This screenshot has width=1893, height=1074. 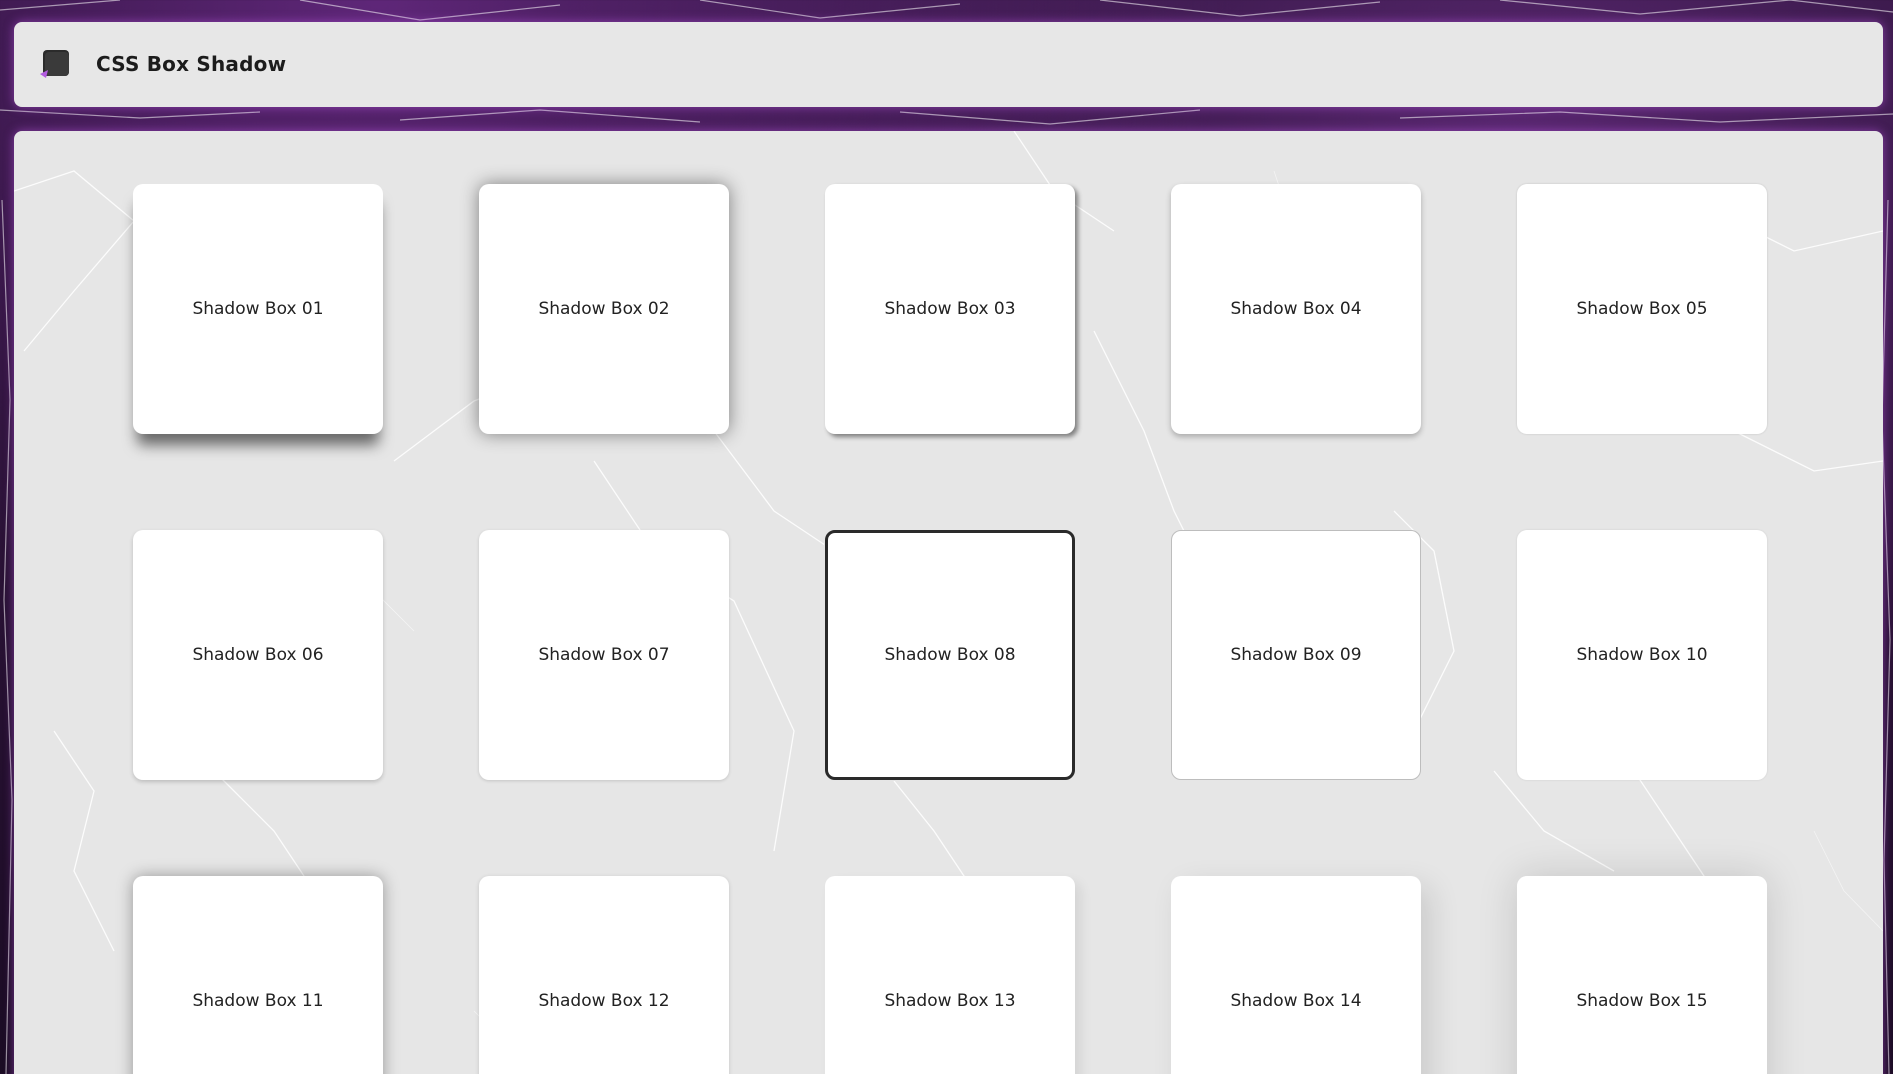 I want to click on shadow-box-label: Shadow Box 01, so click(x=258, y=309).